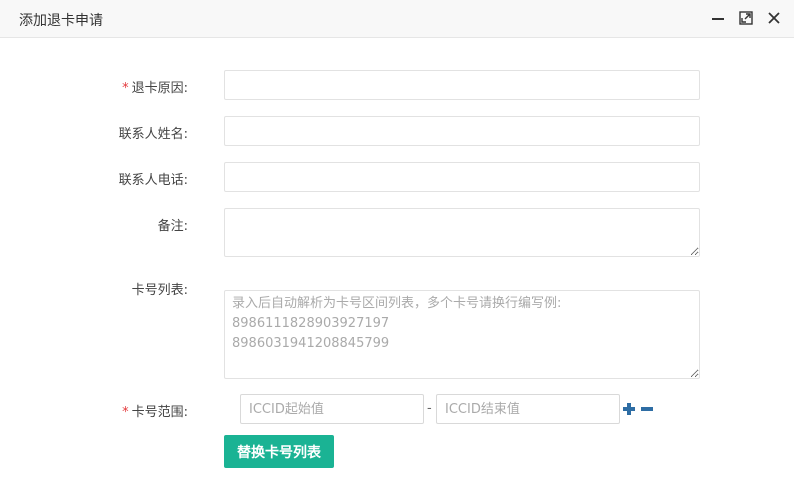  I want to click on close-icon, so click(774, 18).